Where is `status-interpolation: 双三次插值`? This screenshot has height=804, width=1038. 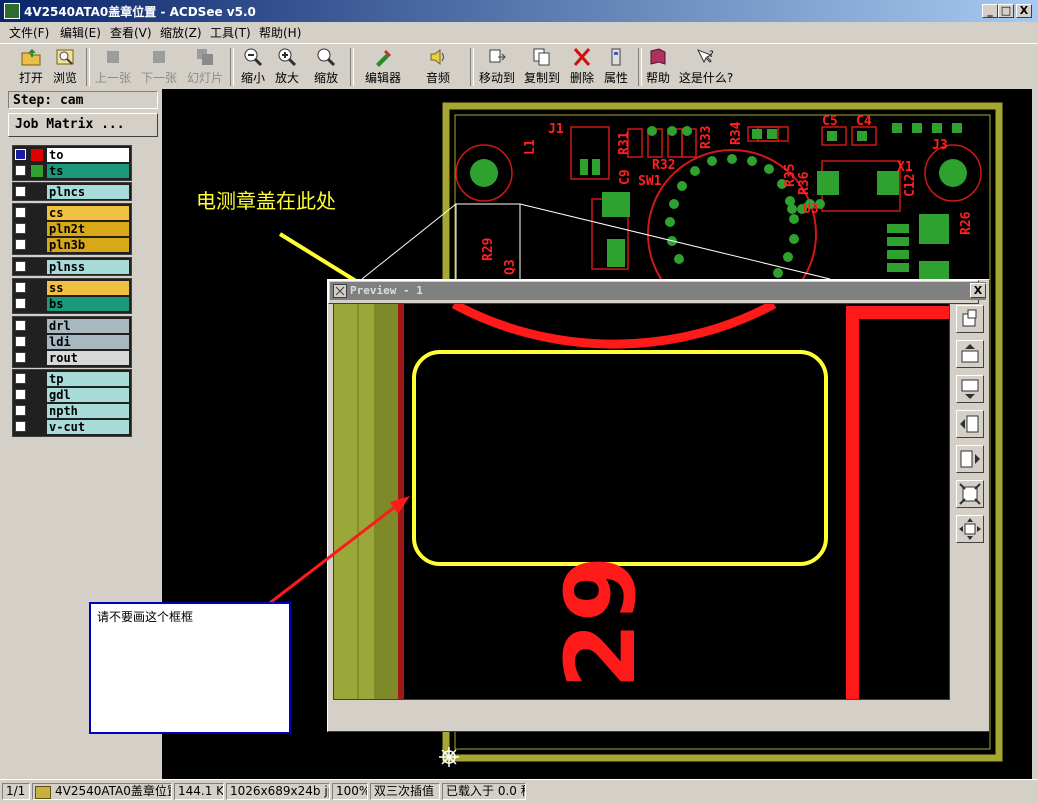 status-interpolation: 双三次插值 is located at coordinates (405, 791).